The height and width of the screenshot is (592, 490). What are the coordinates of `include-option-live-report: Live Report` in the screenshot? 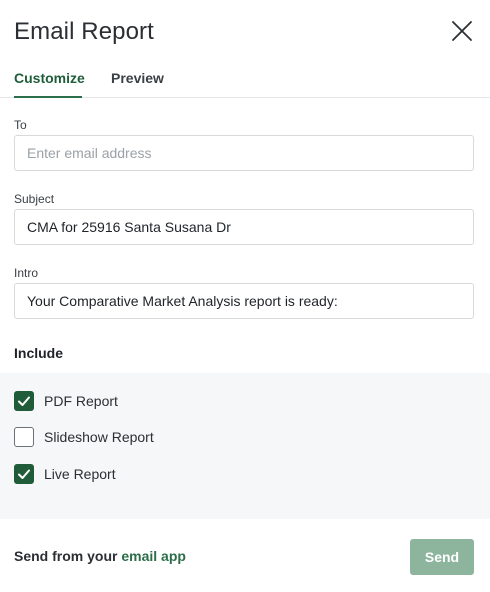 It's located at (65, 474).